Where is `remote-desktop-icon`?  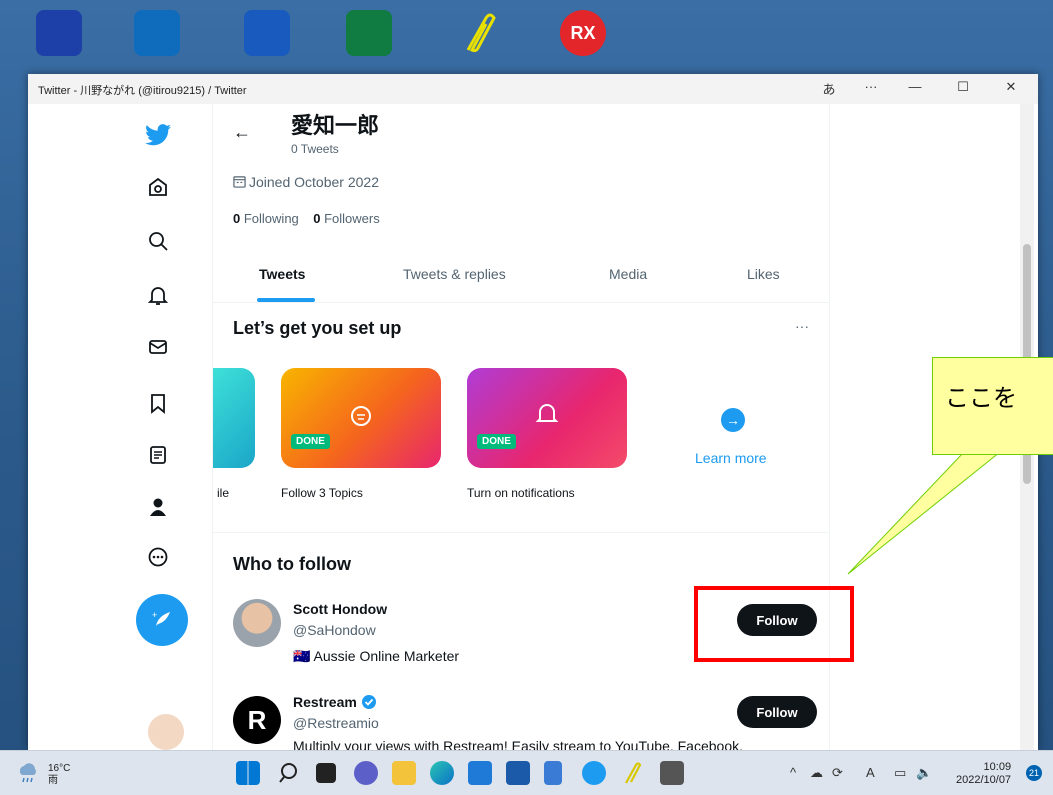 remote-desktop-icon is located at coordinates (480, 773).